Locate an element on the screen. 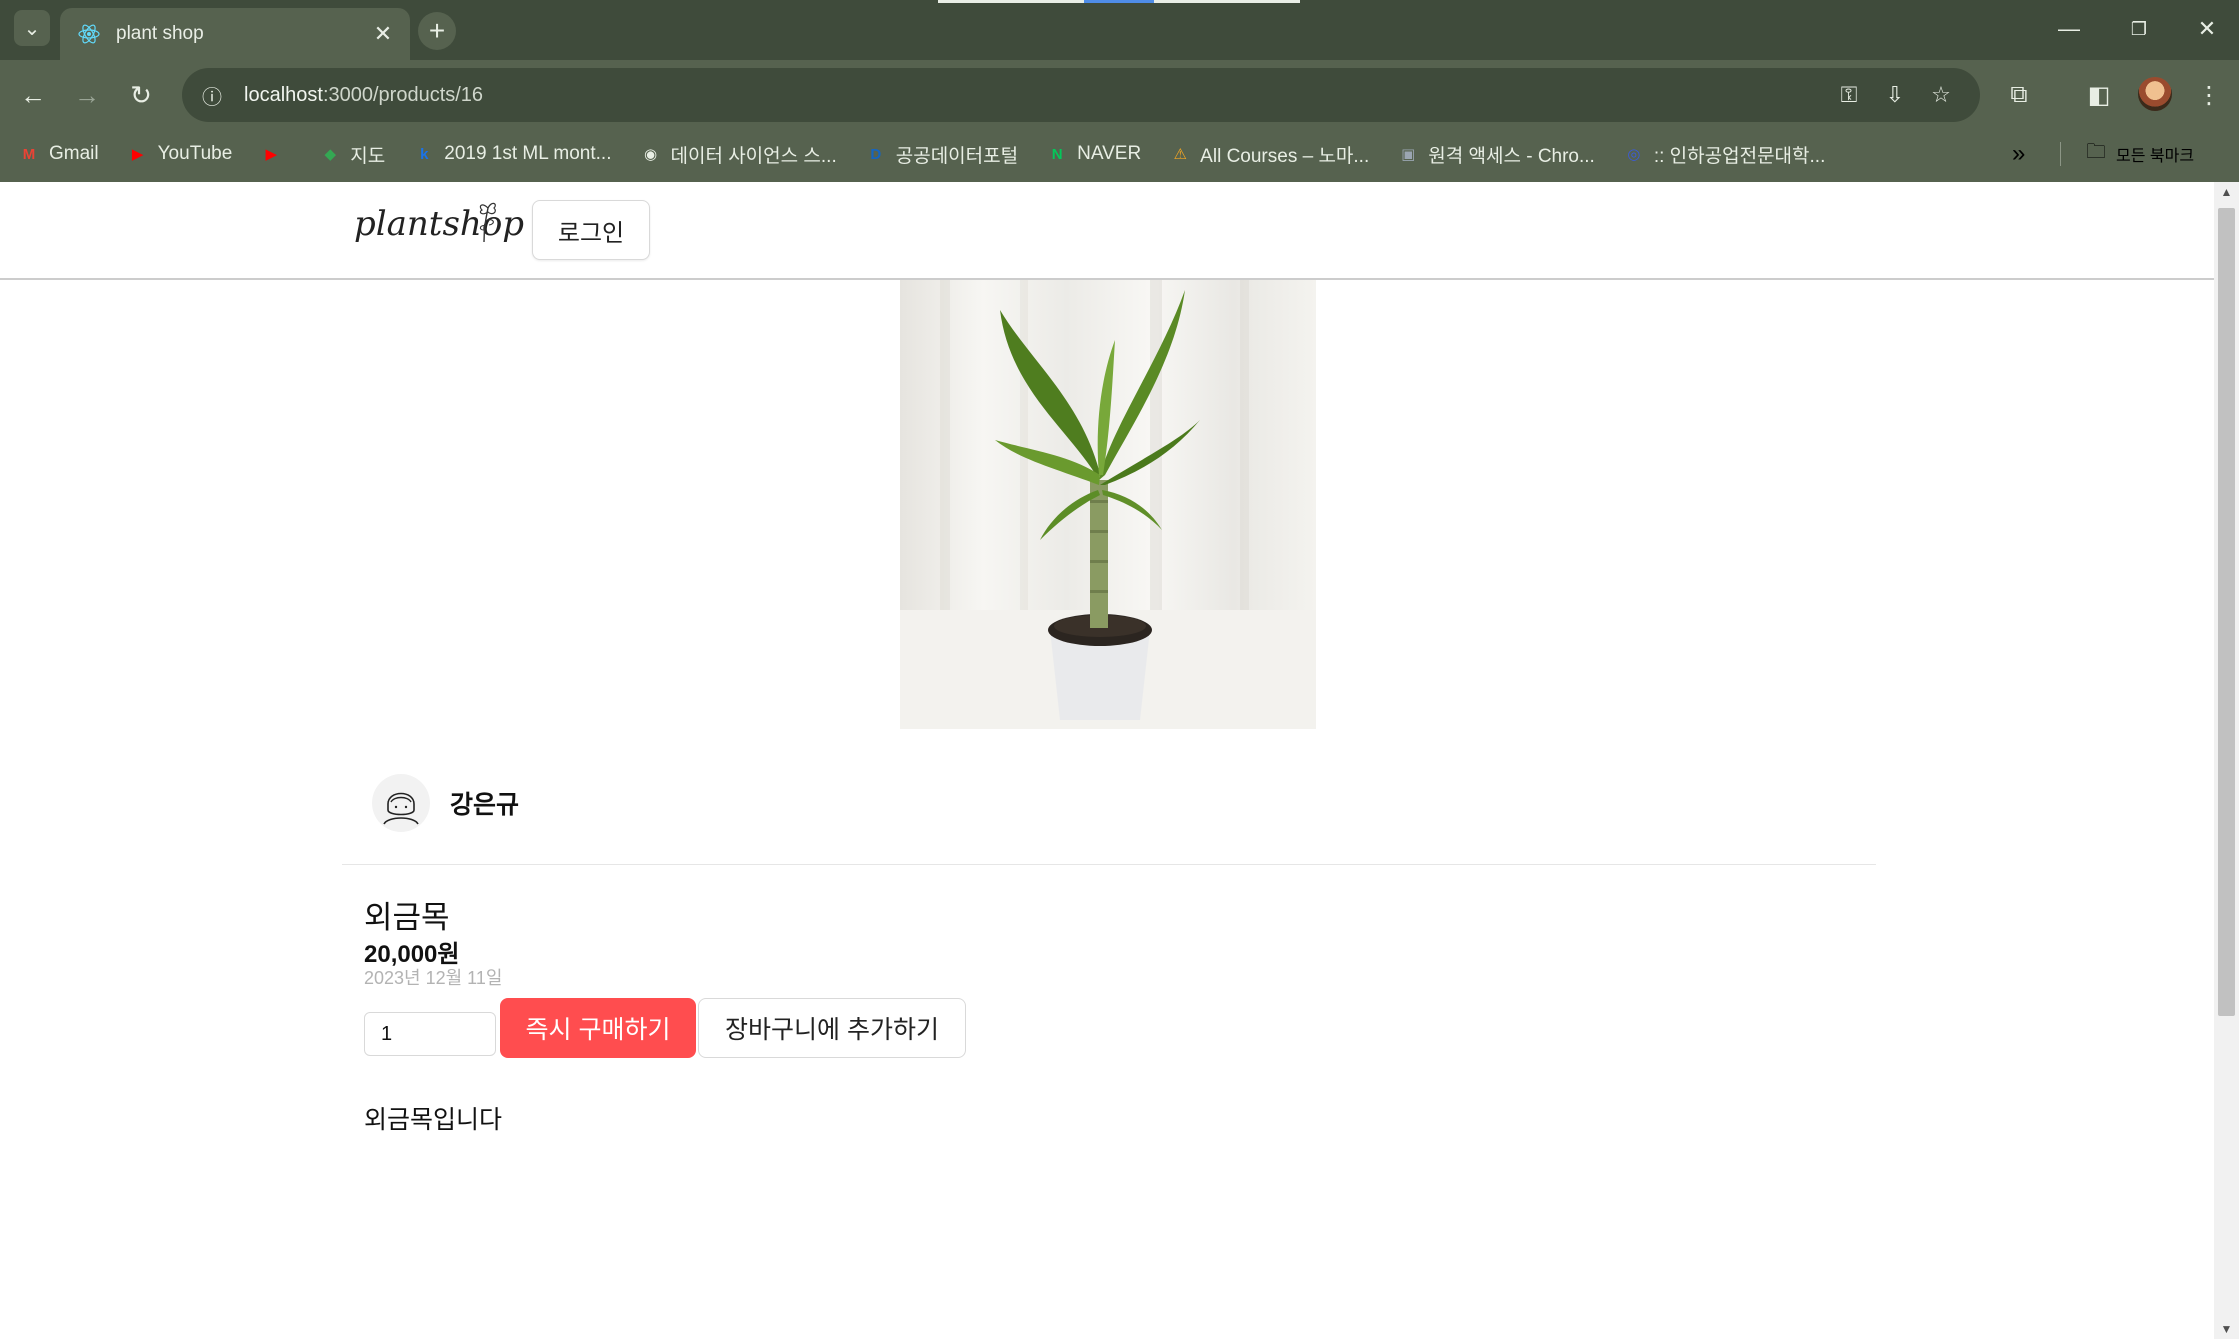 This screenshot has height=1339, width=2239. restore-icon: ❐ is located at coordinates (2139, 29).